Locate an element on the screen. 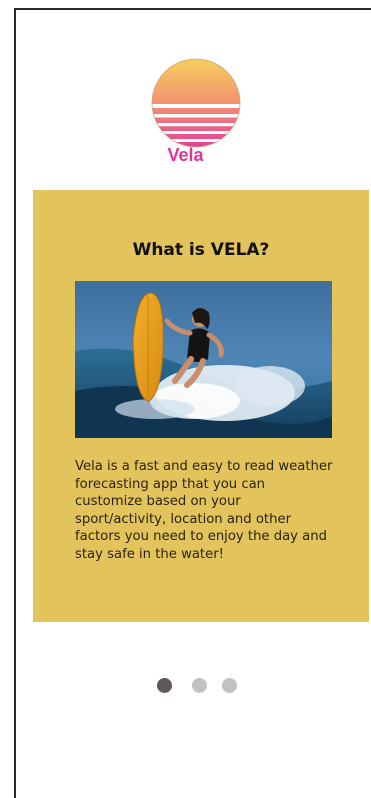 This screenshot has height=798, width=371. brand-name-label: Vela is located at coordinates (185, 155).